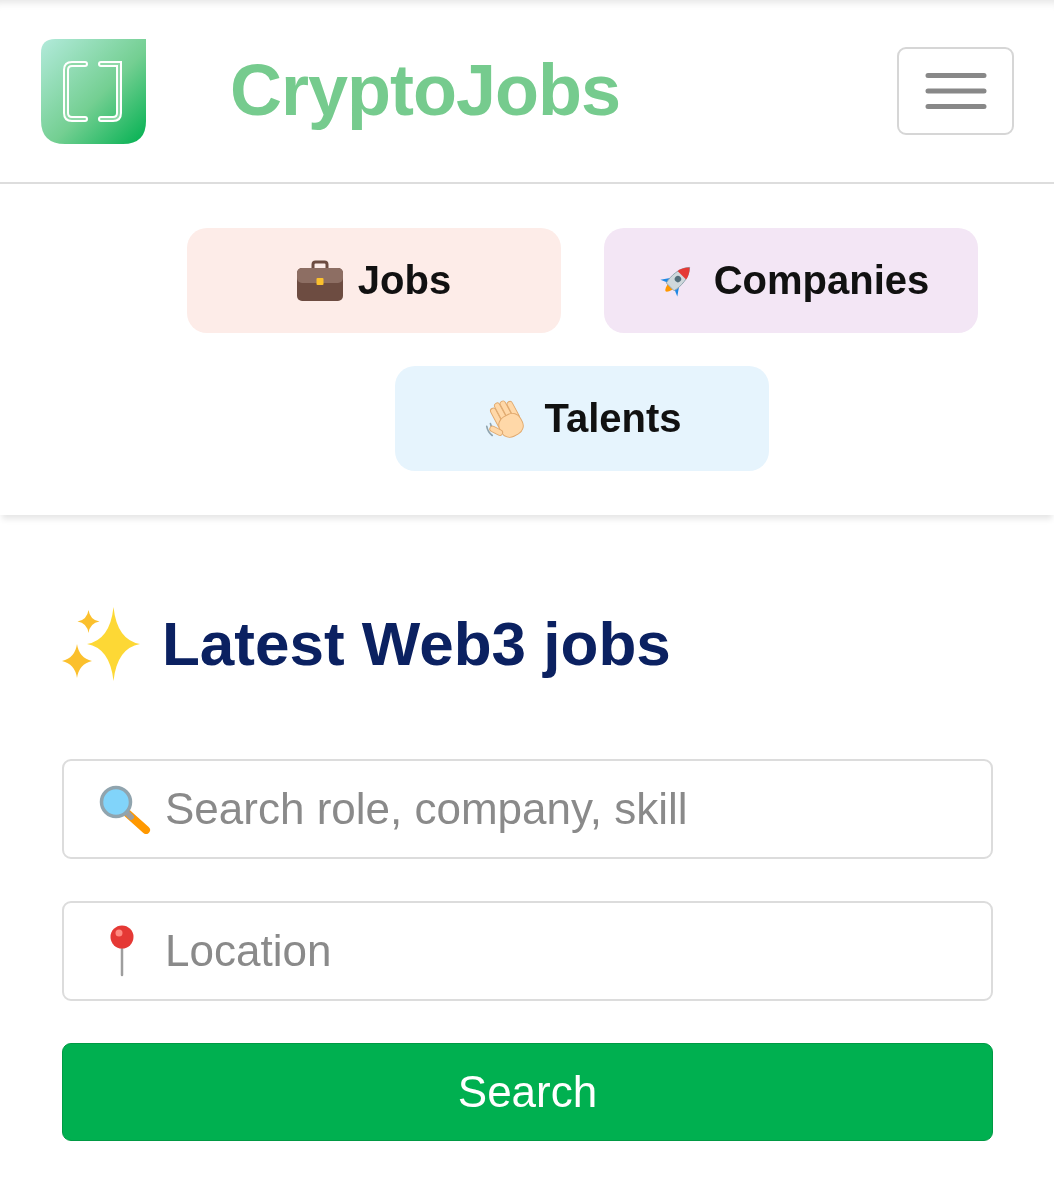 The width and height of the screenshot is (1054, 1200). Describe the element at coordinates (101, 644) in the screenshot. I see `sparkles-icon` at that location.